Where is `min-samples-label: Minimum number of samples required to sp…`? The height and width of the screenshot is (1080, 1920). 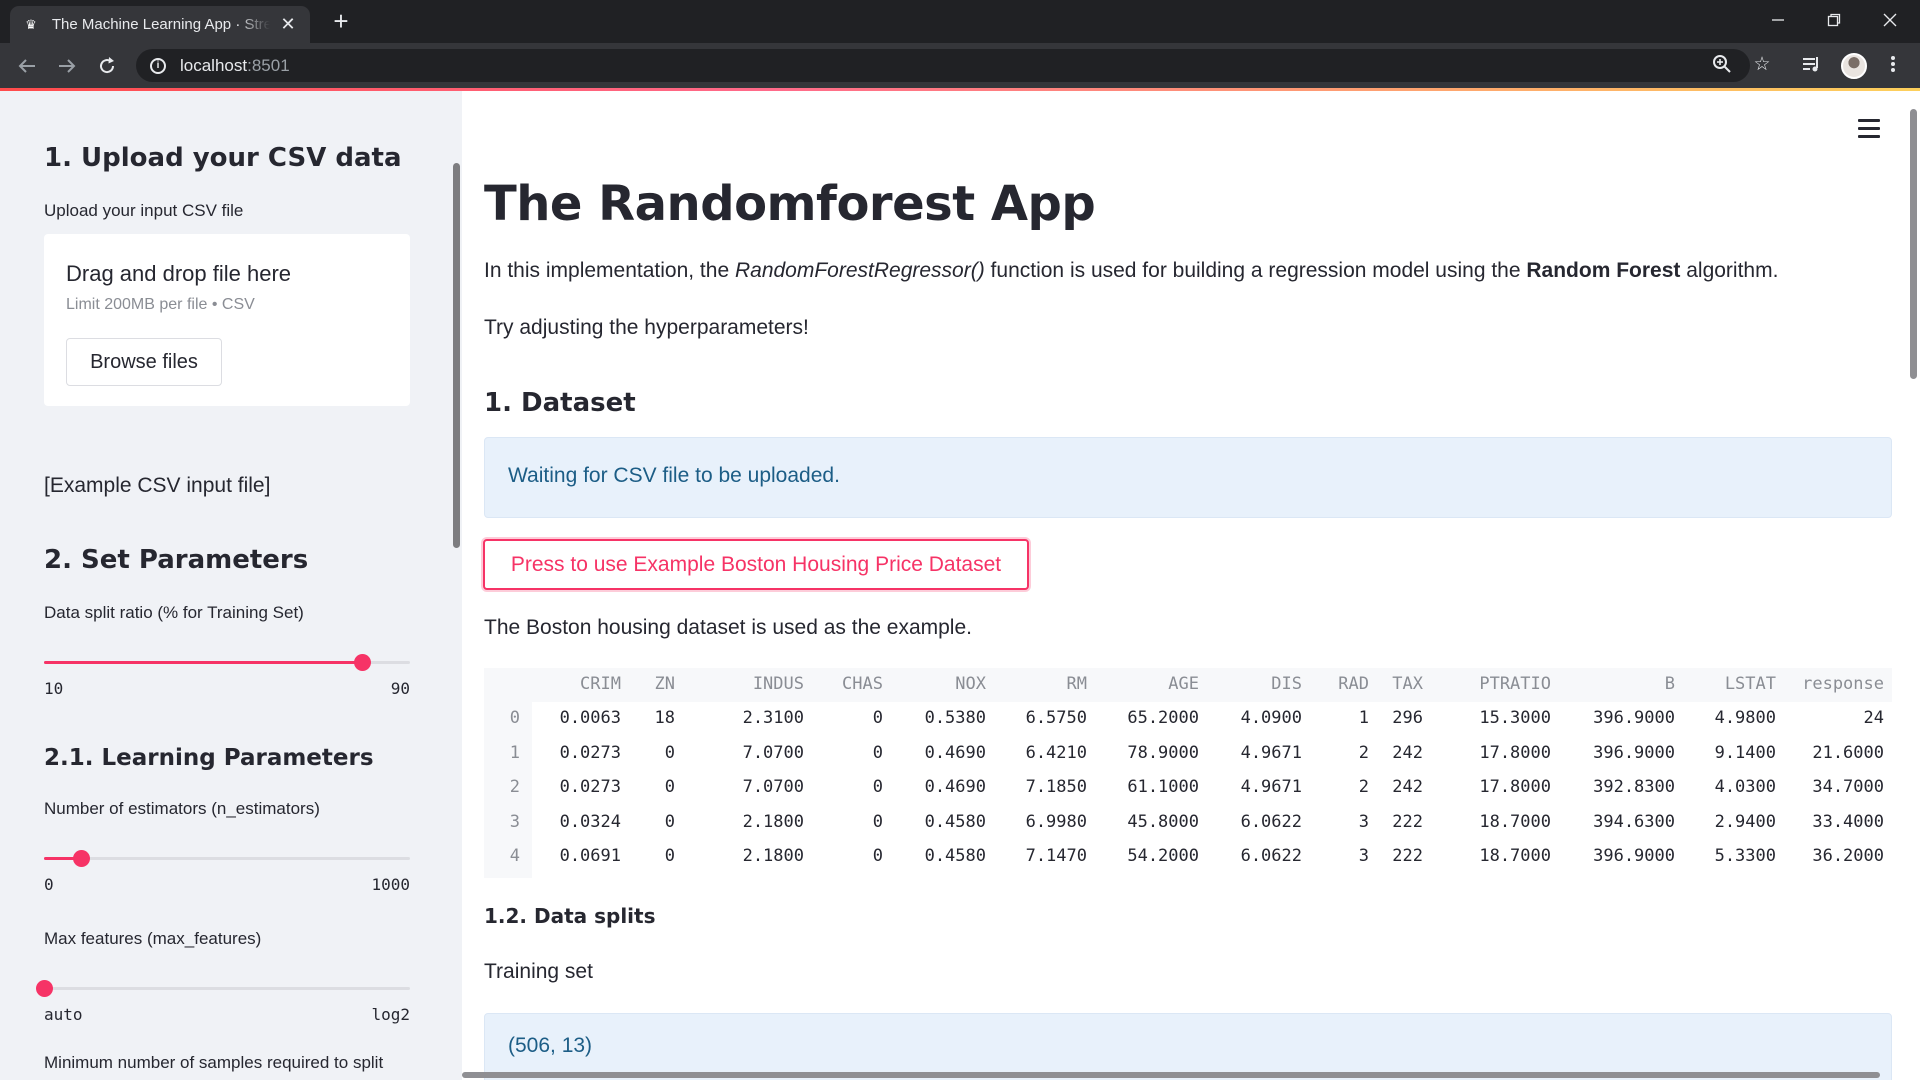
min-samples-label: Minimum number of samples required to sp… is located at coordinates (214, 1062).